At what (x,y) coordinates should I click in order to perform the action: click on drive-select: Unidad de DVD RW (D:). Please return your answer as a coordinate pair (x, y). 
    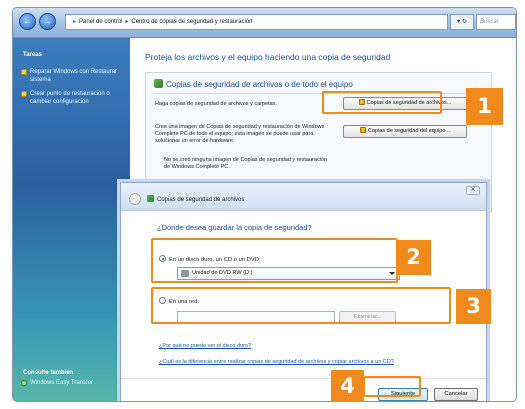
    Looking at the image, I should click on (288, 273).